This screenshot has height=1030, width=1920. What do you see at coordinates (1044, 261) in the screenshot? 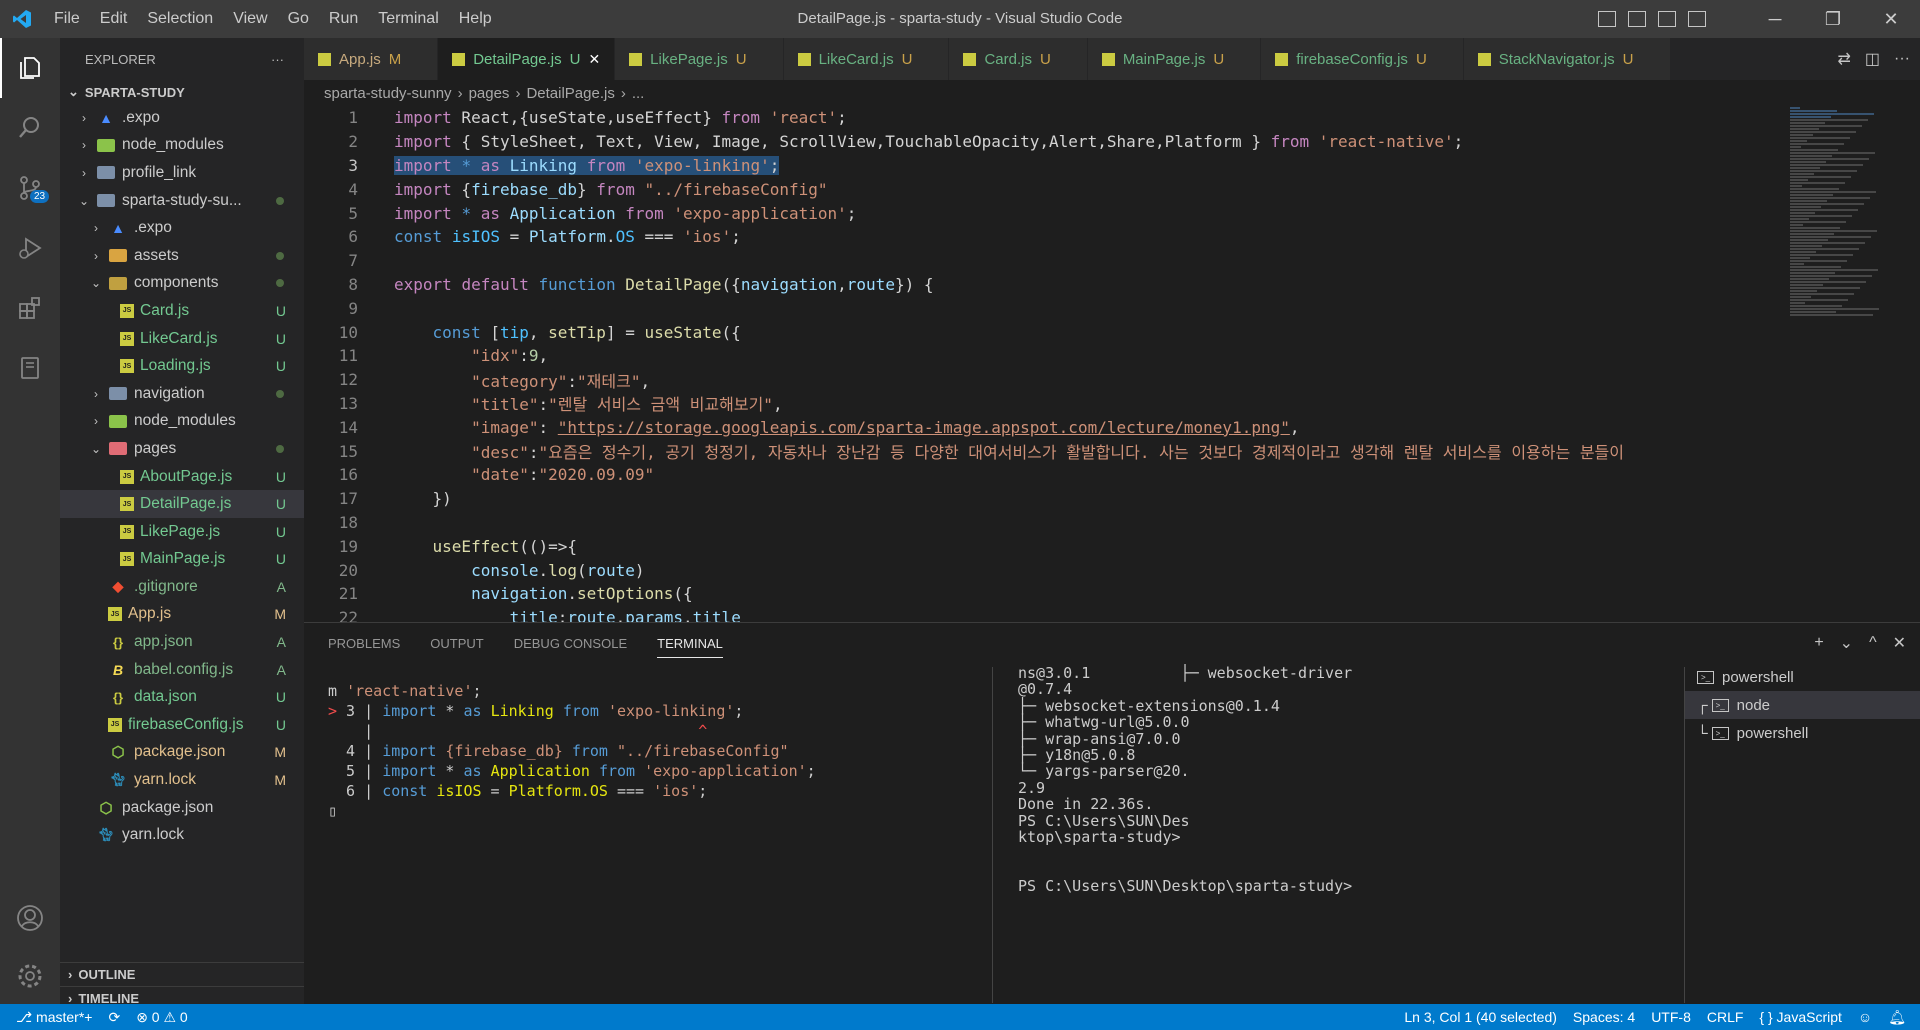
I see `code-line: 7` at bounding box center [1044, 261].